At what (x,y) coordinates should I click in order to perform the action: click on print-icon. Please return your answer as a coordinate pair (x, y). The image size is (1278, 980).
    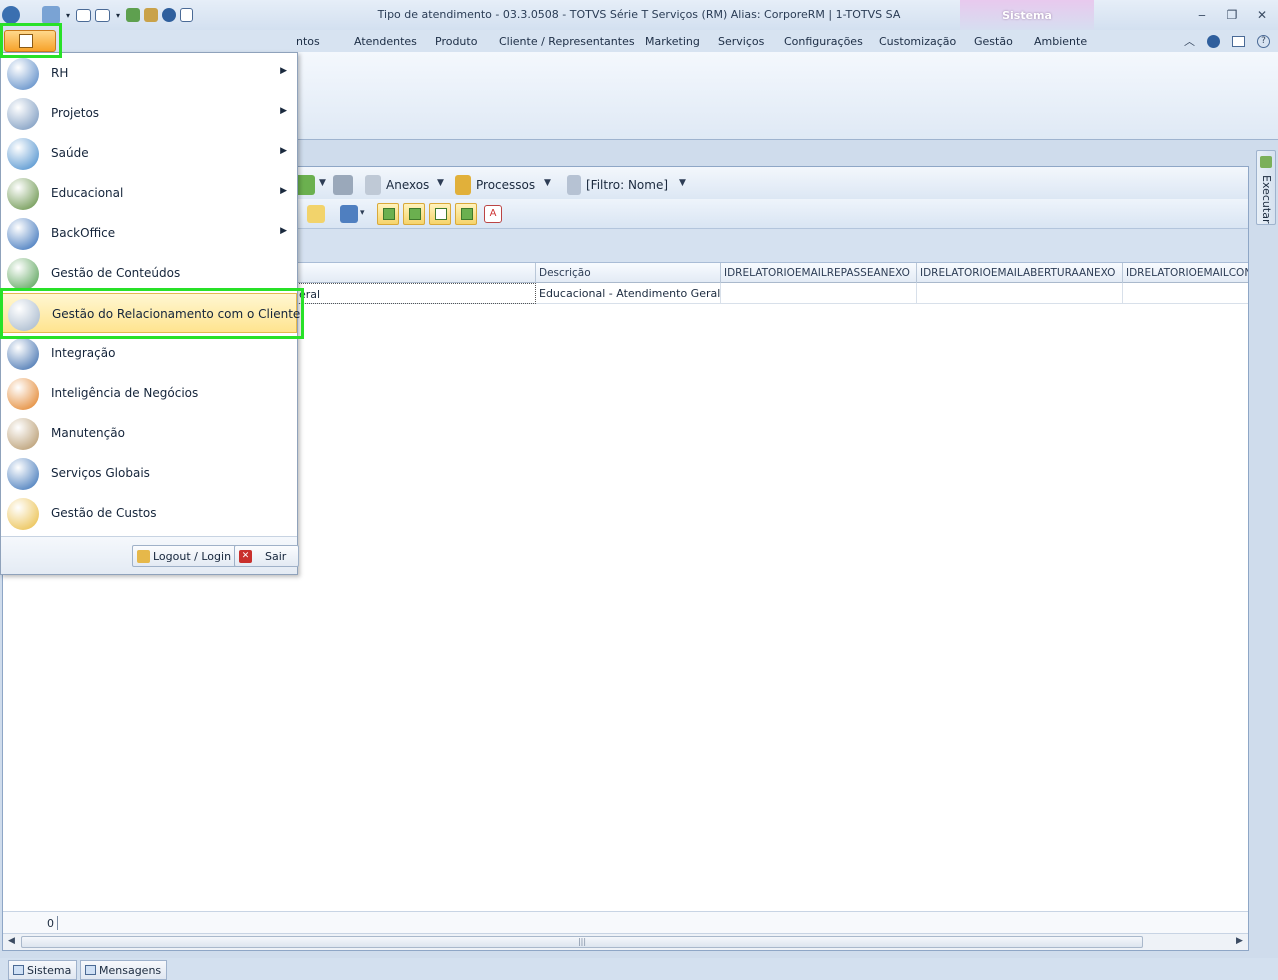
    Looking at the image, I should click on (343, 185).